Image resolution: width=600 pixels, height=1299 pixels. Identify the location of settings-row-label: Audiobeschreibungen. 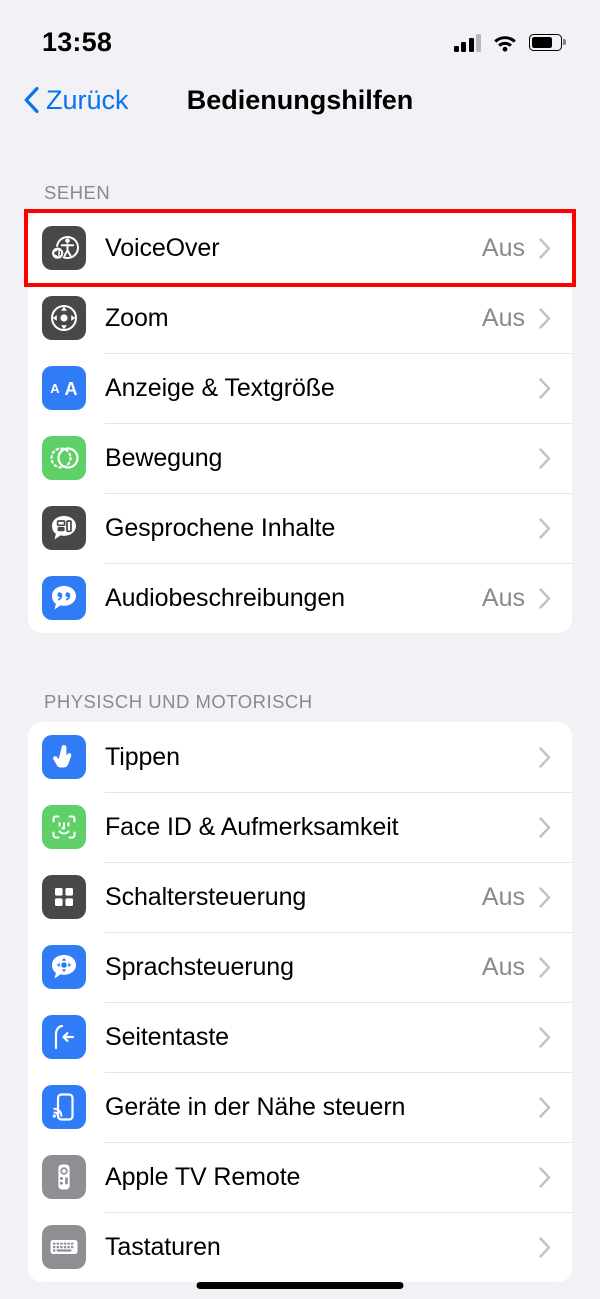
(225, 597).